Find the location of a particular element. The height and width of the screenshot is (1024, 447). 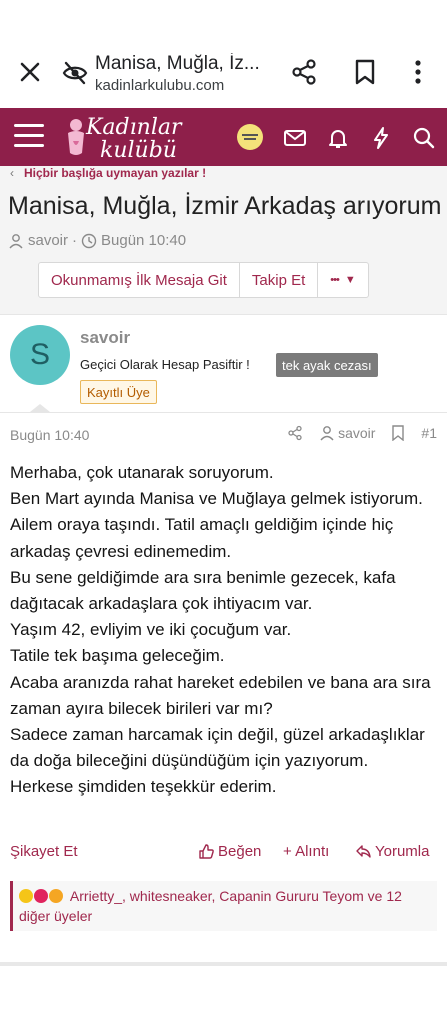

avatar: S is located at coordinates (40, 355).